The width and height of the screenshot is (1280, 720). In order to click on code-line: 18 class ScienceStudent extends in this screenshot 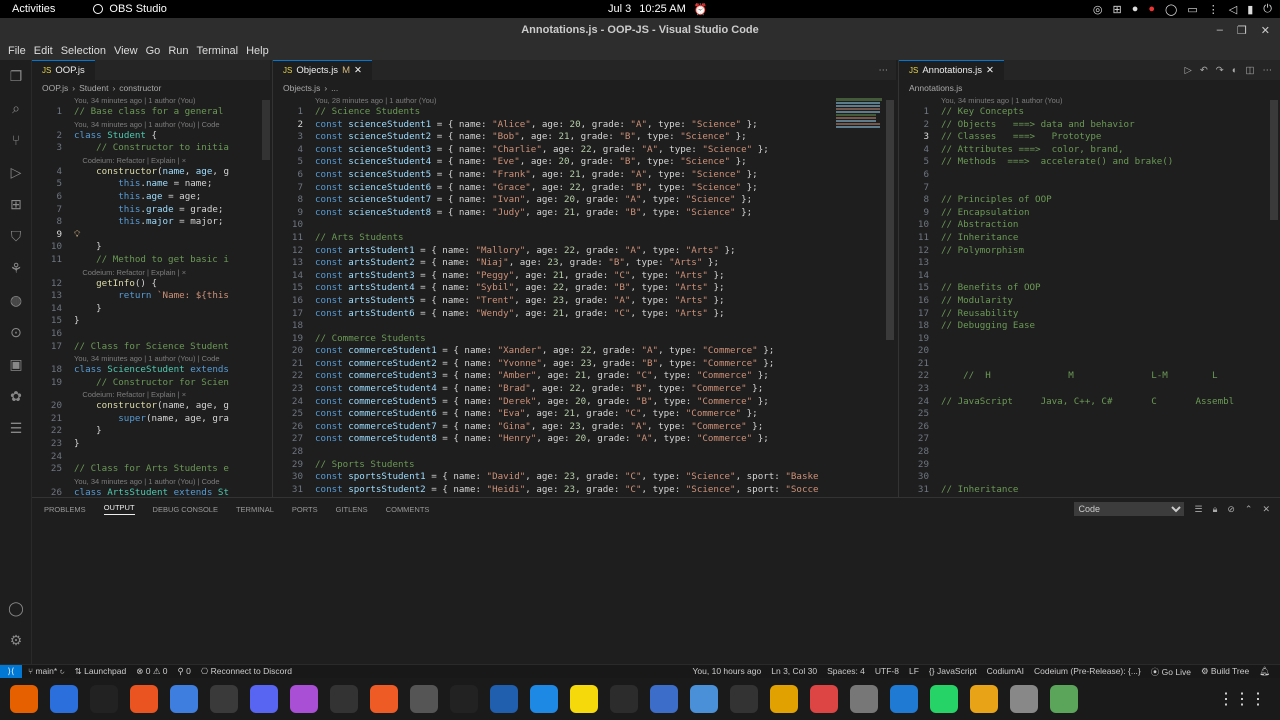, I will do `click(151, 370)`.